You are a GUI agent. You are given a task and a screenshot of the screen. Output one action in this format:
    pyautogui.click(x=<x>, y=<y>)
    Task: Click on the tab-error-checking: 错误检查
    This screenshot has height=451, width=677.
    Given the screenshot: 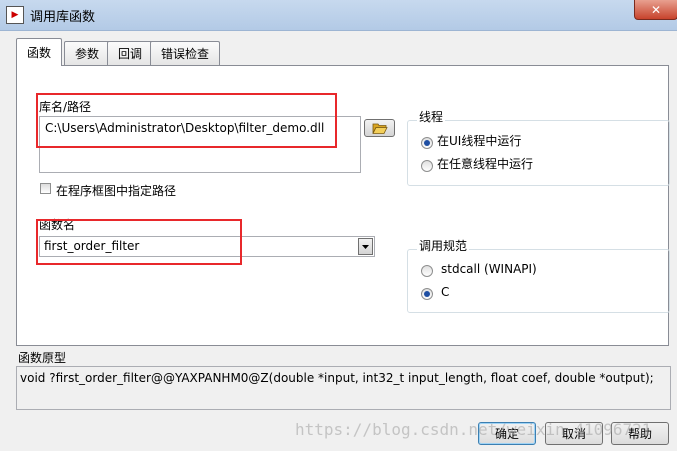 What is the action you would take?
    pyautogui.click(x=185, y=53)
    